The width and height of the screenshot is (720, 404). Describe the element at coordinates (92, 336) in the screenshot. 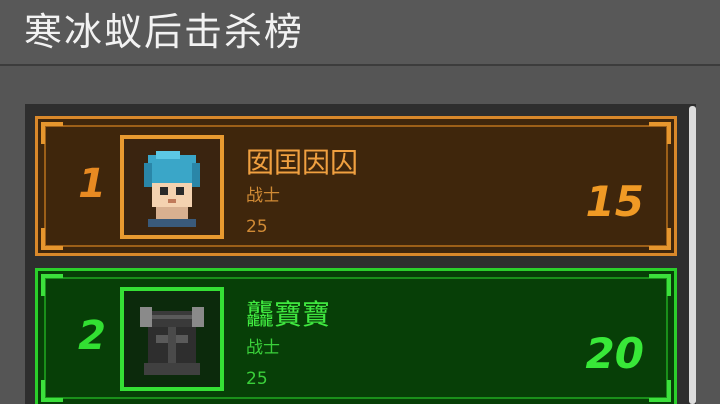

I see `rank-number: 2` at that location.